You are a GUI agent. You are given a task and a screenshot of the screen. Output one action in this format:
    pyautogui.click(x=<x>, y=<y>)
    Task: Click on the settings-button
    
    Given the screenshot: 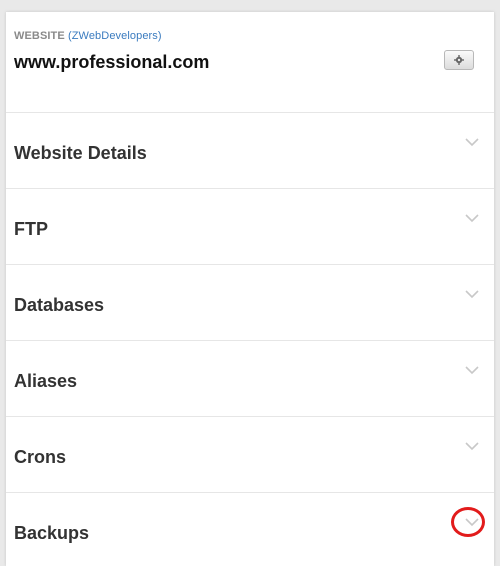 What is the action you would take?
    pyautogui.click(x=459, y=60)
    